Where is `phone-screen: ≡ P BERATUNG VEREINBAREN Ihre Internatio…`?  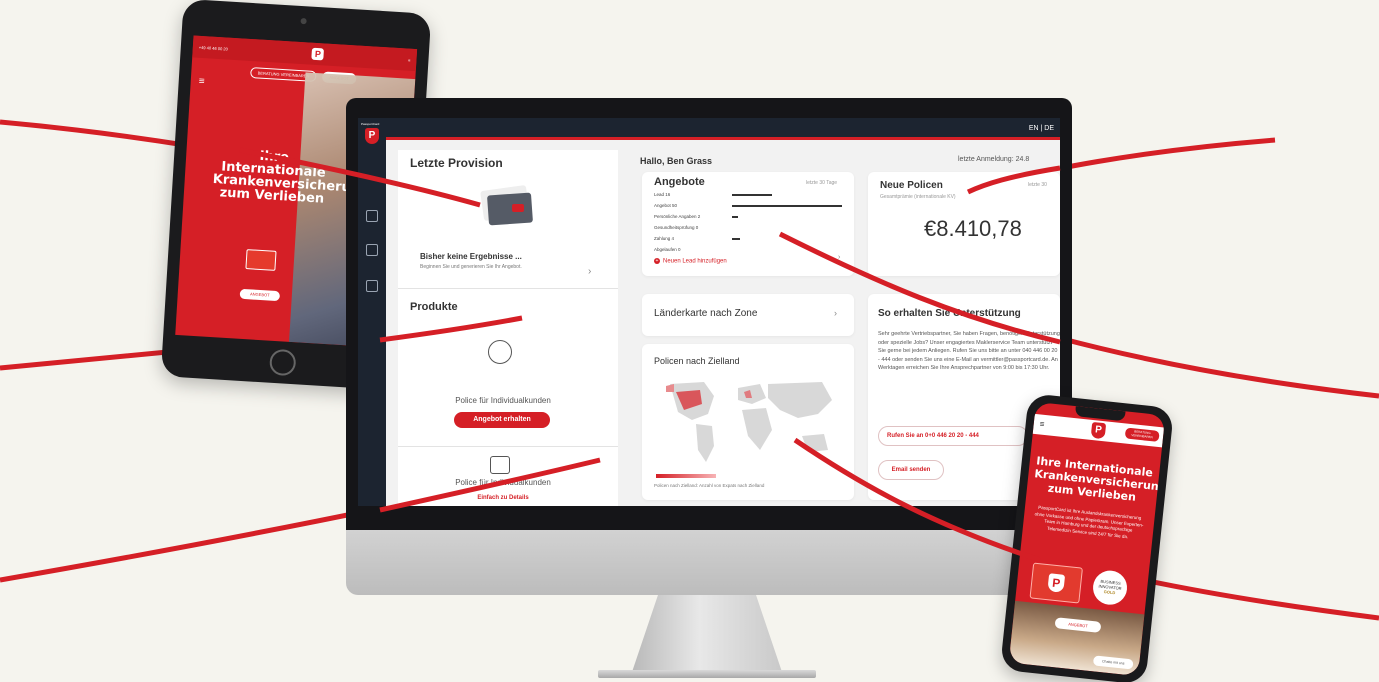 phone-screen: ≡ P BERATUNG VEREINBAREN Ihre Internatio… is located at coordinates (1087, 539).